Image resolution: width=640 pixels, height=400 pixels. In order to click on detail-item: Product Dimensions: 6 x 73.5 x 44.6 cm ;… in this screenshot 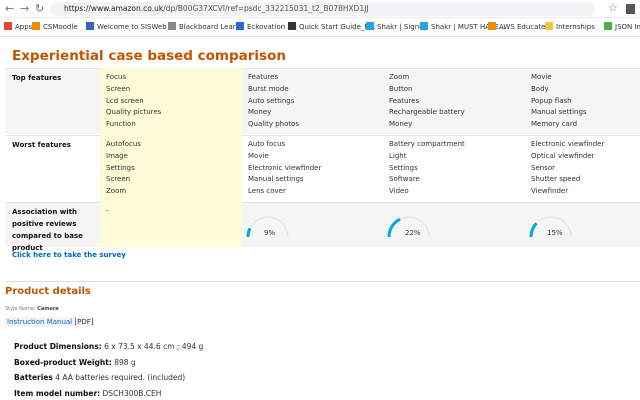, I will do `click(109, 346)`.